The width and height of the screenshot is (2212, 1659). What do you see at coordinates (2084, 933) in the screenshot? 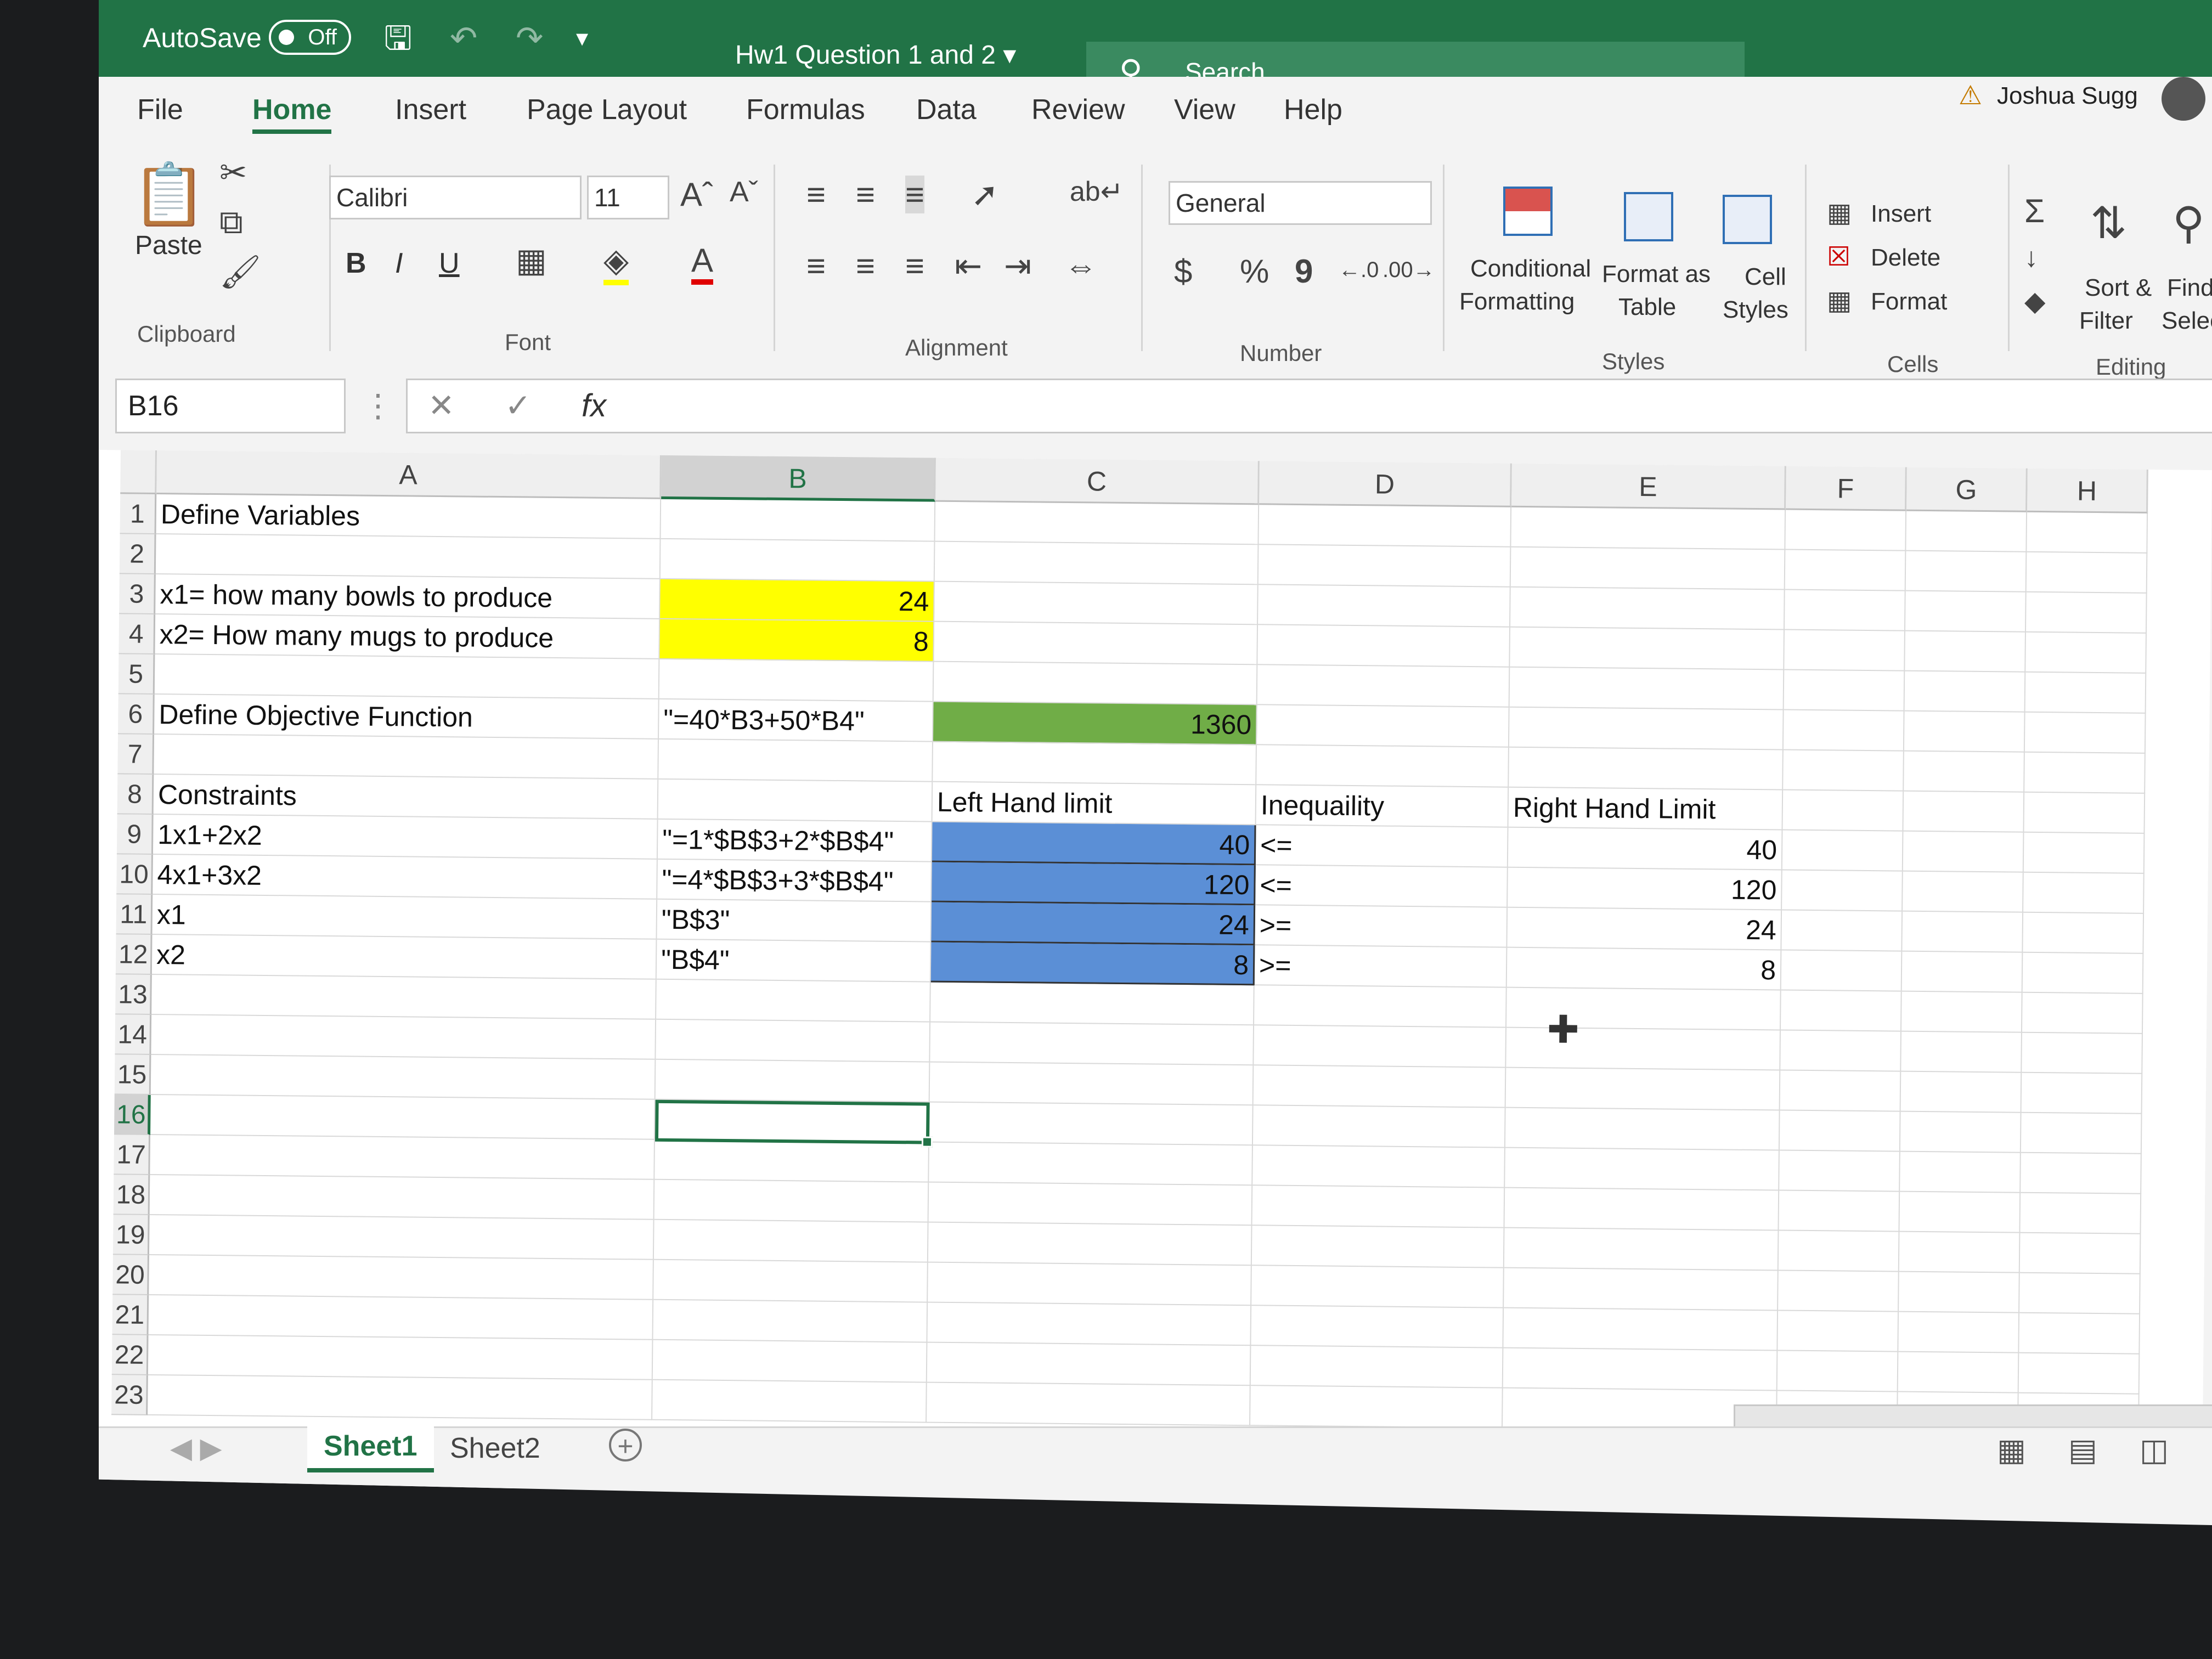
I see `cell-h11` at bounding box center [2084, 933].